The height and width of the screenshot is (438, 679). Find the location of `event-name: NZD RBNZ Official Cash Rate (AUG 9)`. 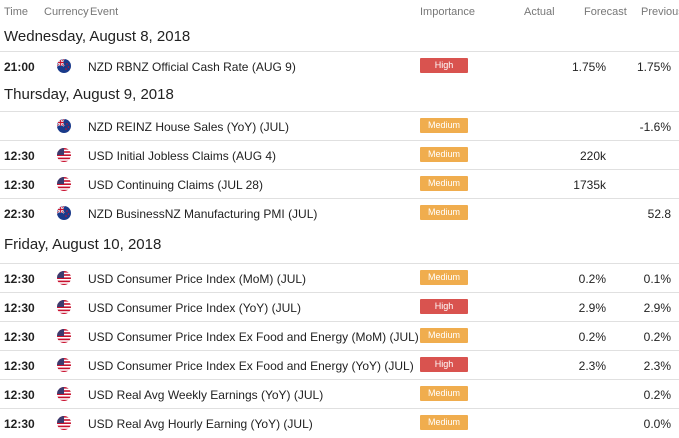

event-name: NZD RBNZ Official Cash Rate (AUG 9) is located at coordinates (192, 67).